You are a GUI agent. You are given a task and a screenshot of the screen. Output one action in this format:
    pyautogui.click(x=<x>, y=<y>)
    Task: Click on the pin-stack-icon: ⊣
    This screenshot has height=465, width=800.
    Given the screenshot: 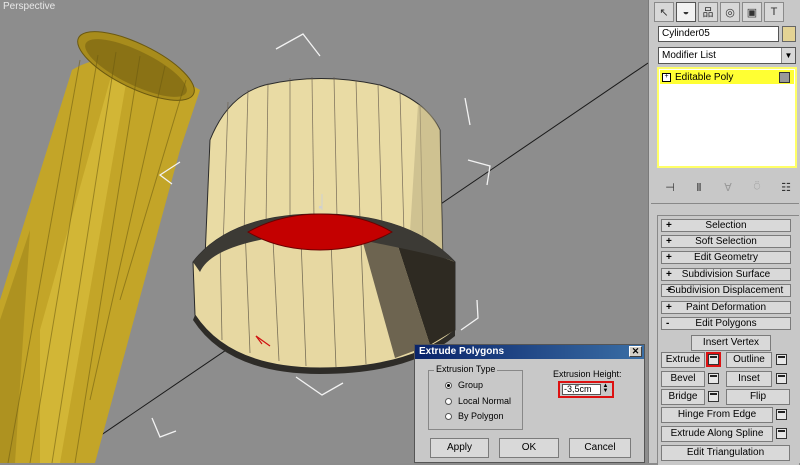 What is the action you would take?
    pyautogui.click(x=670, y=187)
    